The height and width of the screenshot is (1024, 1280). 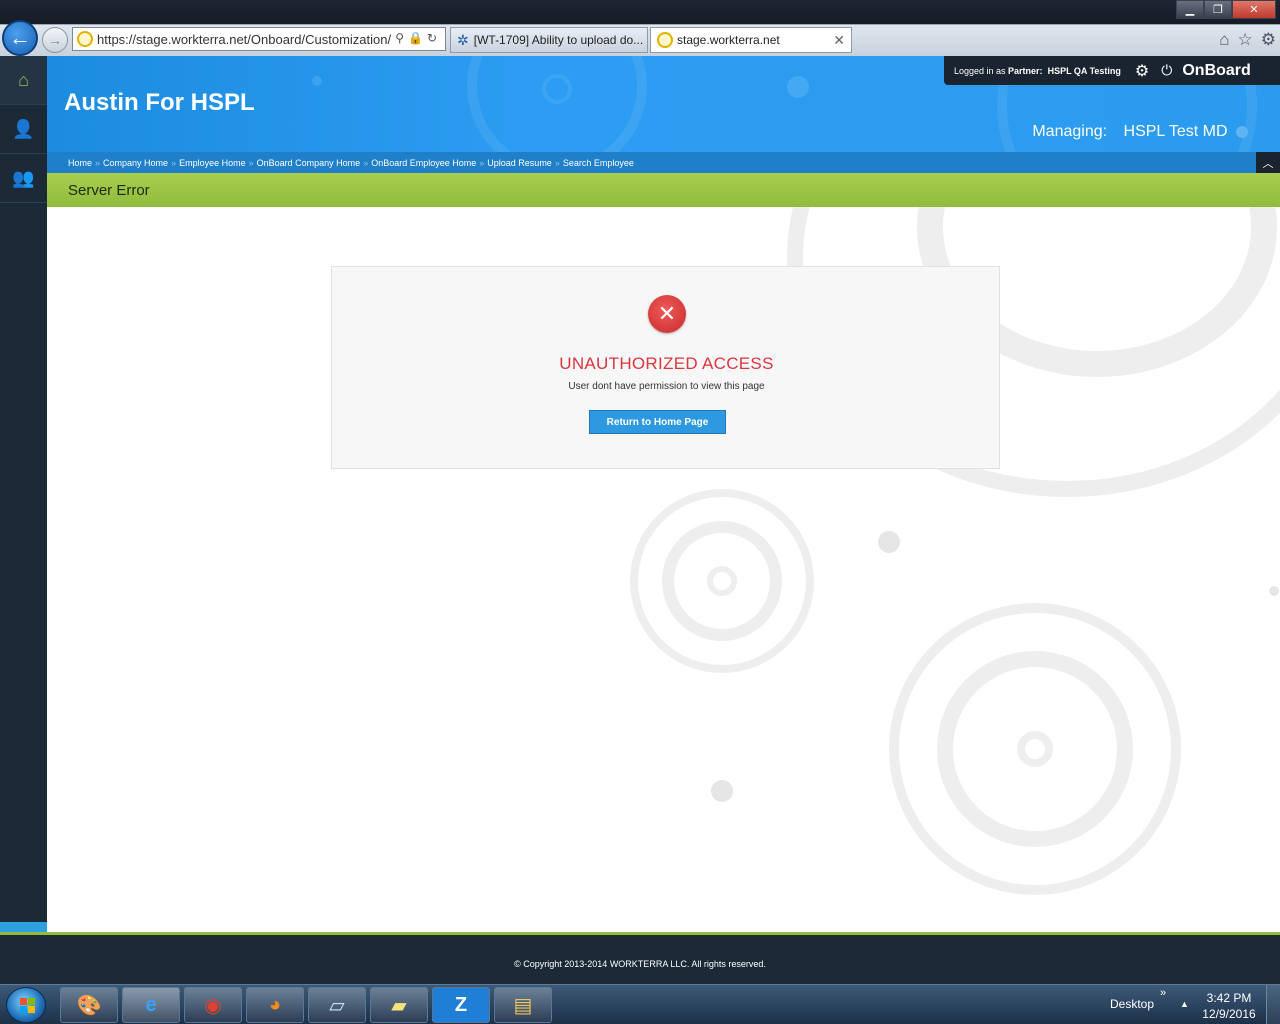 I want to click on back-button: ←, so click(x=20, y=38).